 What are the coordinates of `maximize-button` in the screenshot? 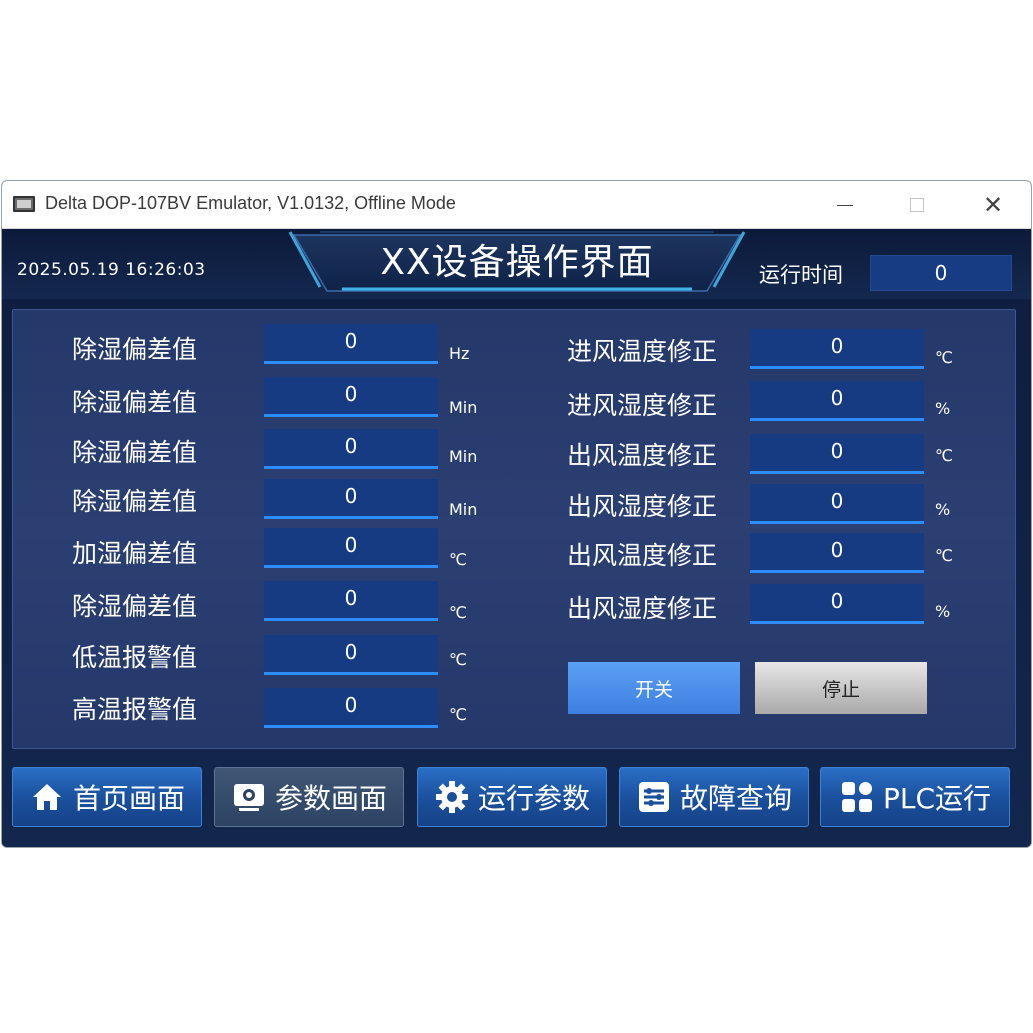 It's located at (917, 205).